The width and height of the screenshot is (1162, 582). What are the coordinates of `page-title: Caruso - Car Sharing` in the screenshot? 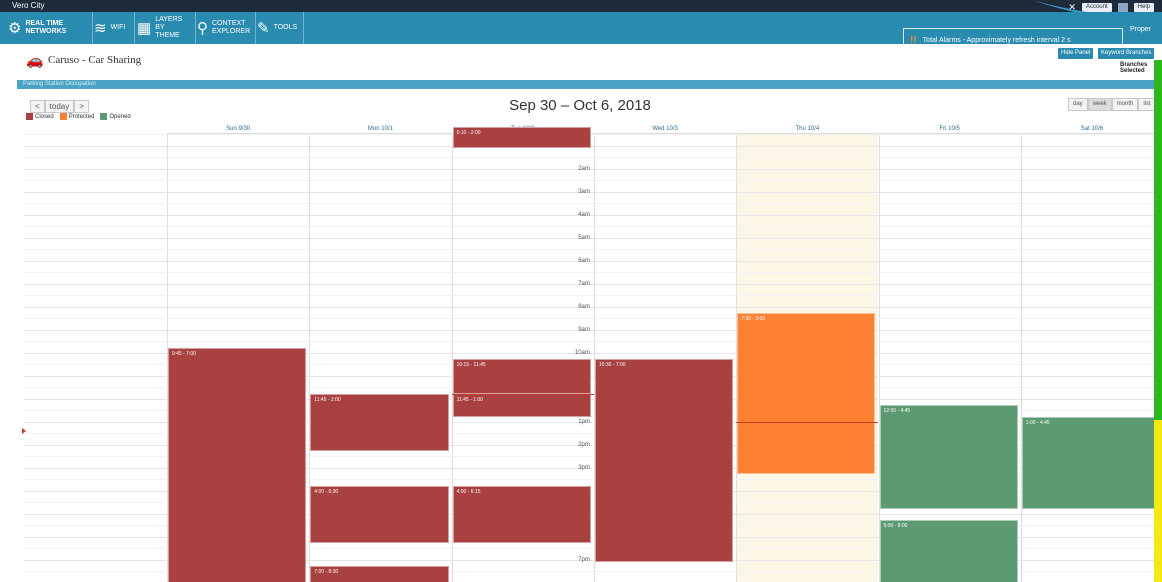 It's located at (95, 60).